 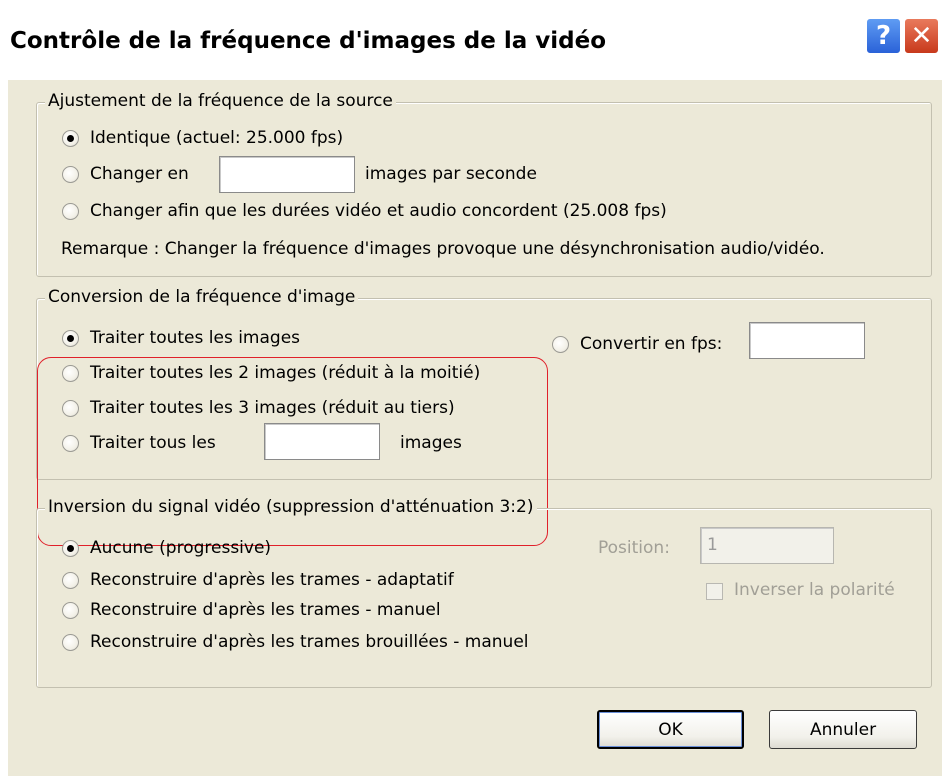 I want to click on radio-ivtc-none, so click(x=70, y=548).